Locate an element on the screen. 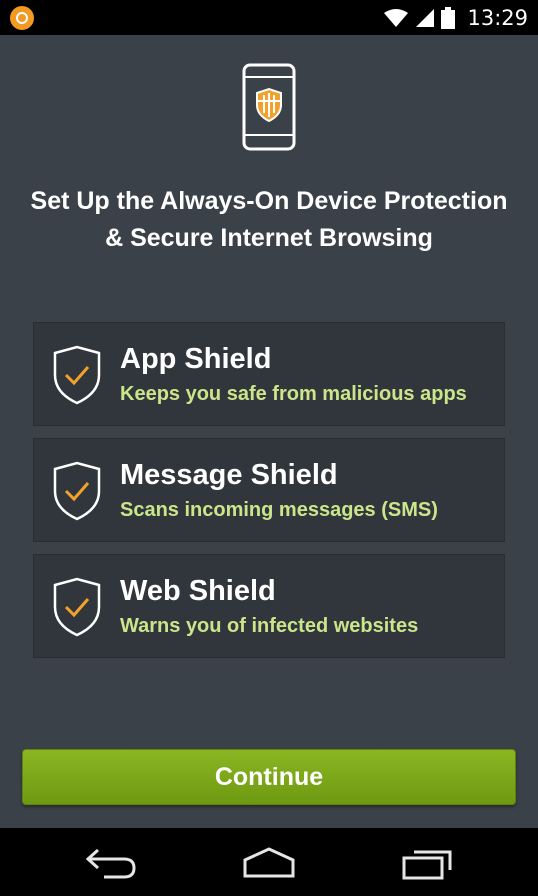  headline-line-2: & Secure Internet Browsing is located at coordinates (269, 238).